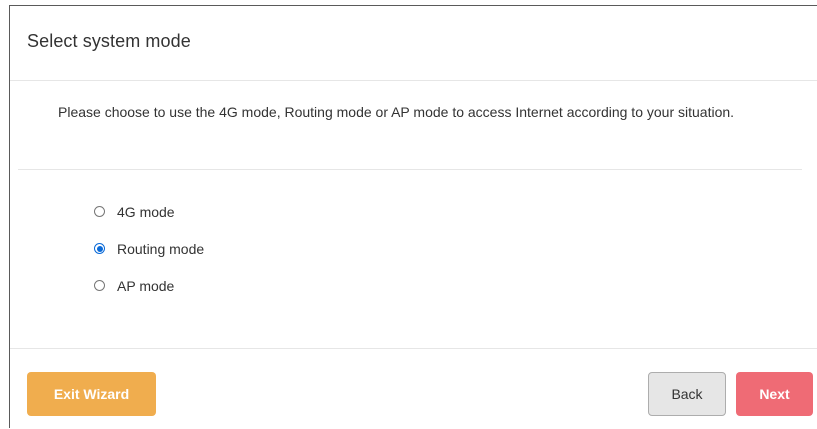 The image size is (817, 429). Describe the element at coordinates (146, 285) in the screenshot. I see `option-ap-mode-label: AP mode` at that location.